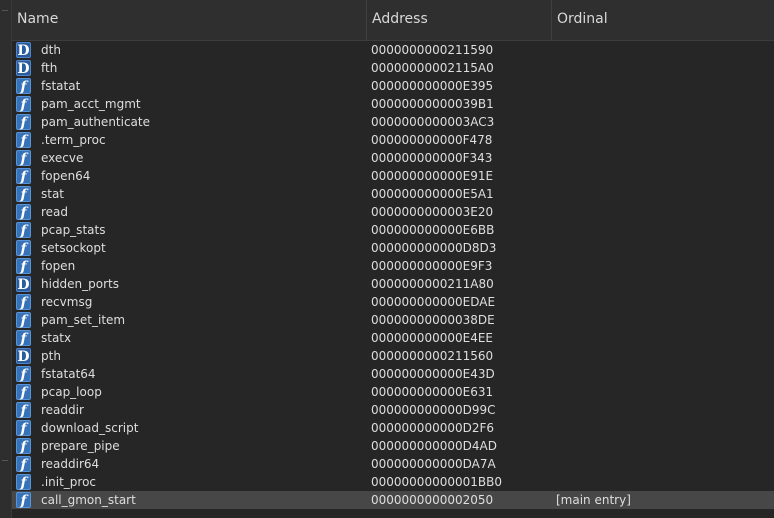  What do you see at coordinates (71, 392) in the screenshot?
I see `row-name: pcap_loop` at bounding box center [71, 392].